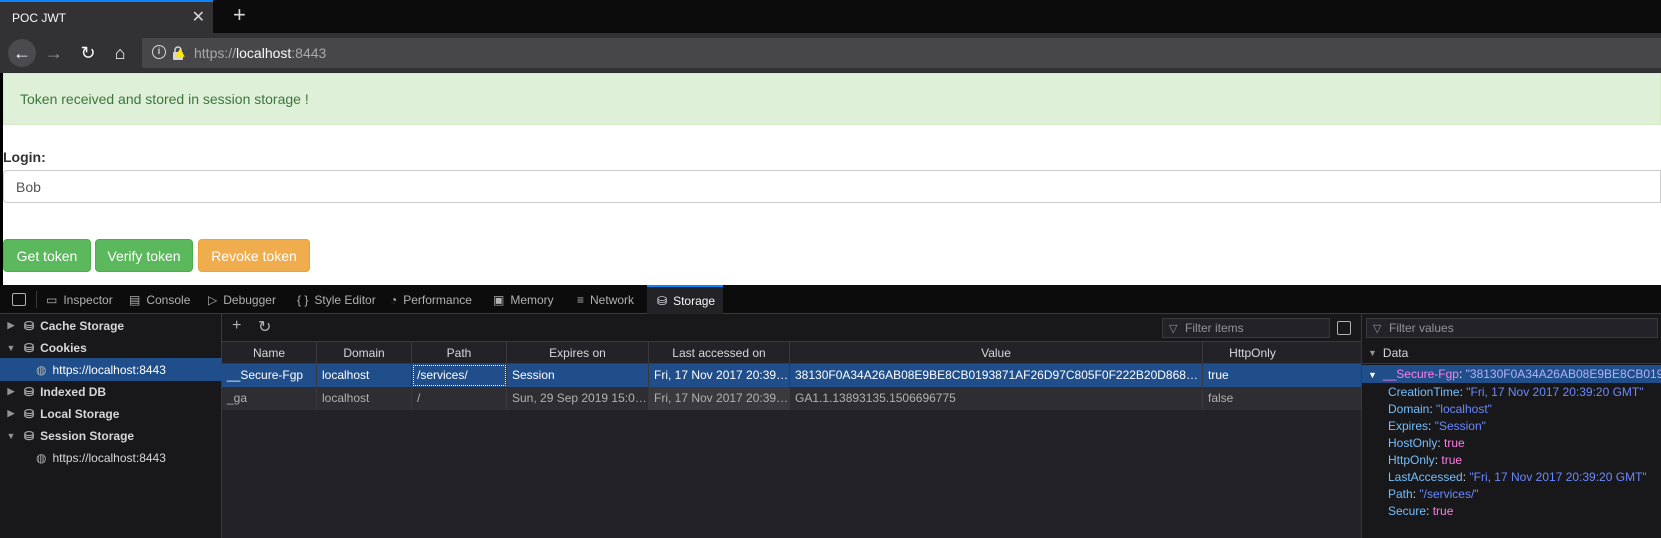 Image resolution: width=1661 pixels, height=538 pixels. Describe the element at coordinates (82, 325) in the screenshot. I see `tree-label: Cache Storage` at that location.